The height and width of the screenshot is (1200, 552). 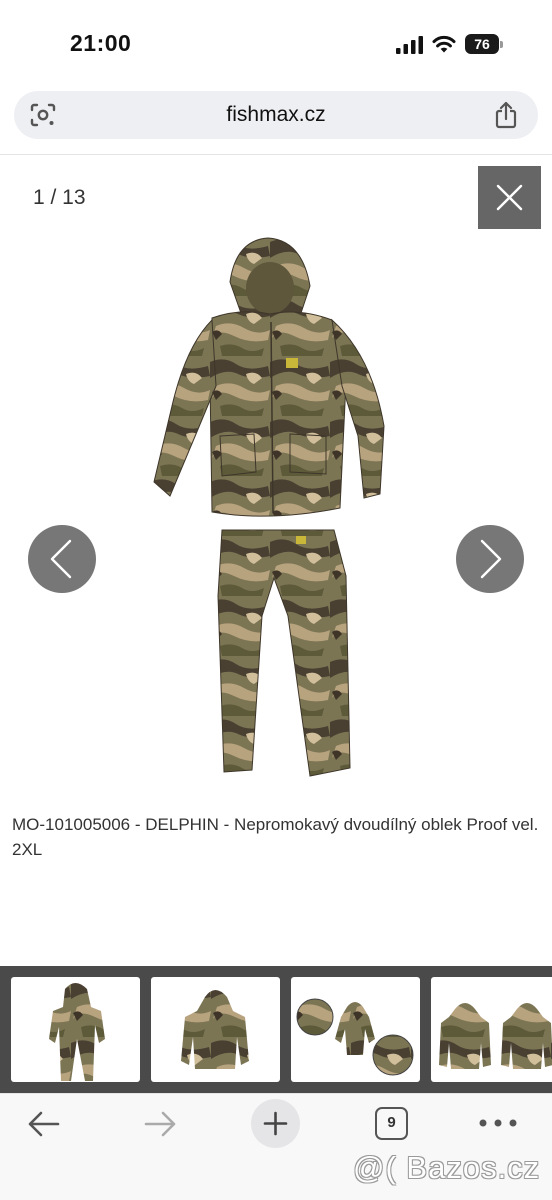 I want to click on cellular-signal-icon, so click(x=409, y=45).